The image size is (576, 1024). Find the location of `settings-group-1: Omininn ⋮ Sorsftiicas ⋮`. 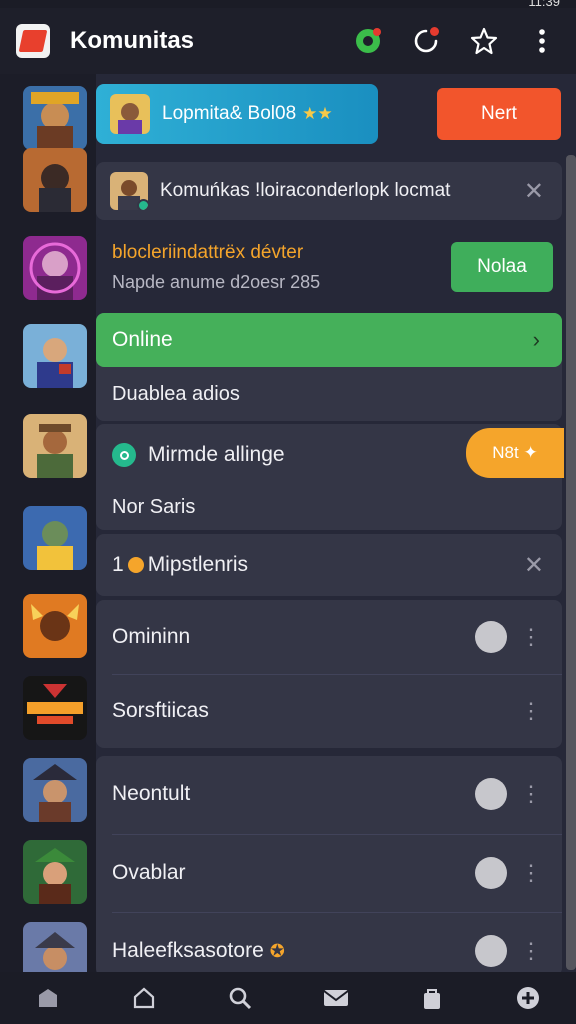

settings-group-1: Omininn ⋮ Sorsftiicas ⋮ is located at coordinates (329, 674).